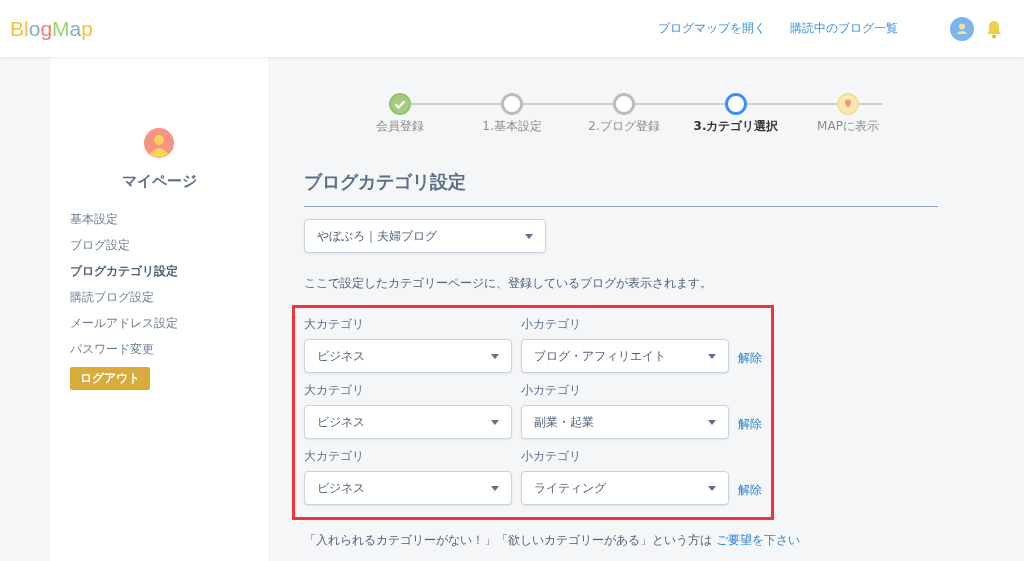  What do you see at coordinates (51, 28) in the screenshot?
I see `logo: BlogMap` at bounding box center [51, 28].